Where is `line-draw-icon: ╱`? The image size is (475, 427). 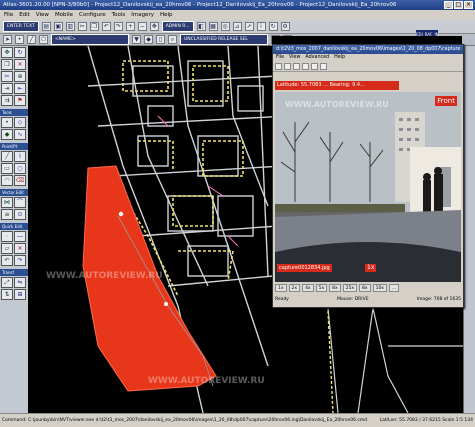
line-draw-icon: ╱ is located at coordinates (7, 156).